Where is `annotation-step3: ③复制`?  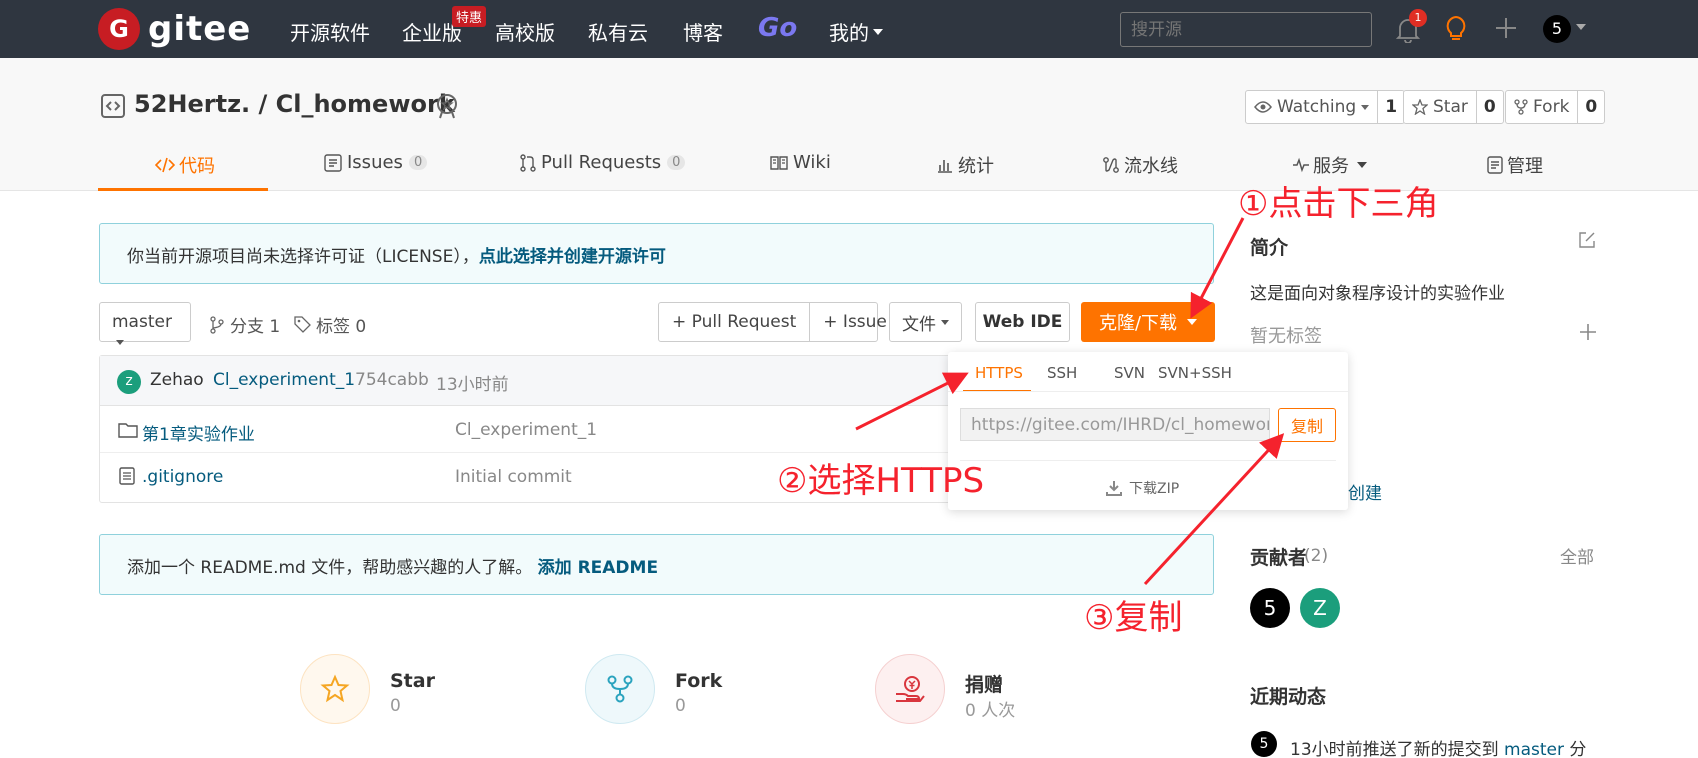 annotation-step3: ③复制 is located at coordinates (1133, 618).